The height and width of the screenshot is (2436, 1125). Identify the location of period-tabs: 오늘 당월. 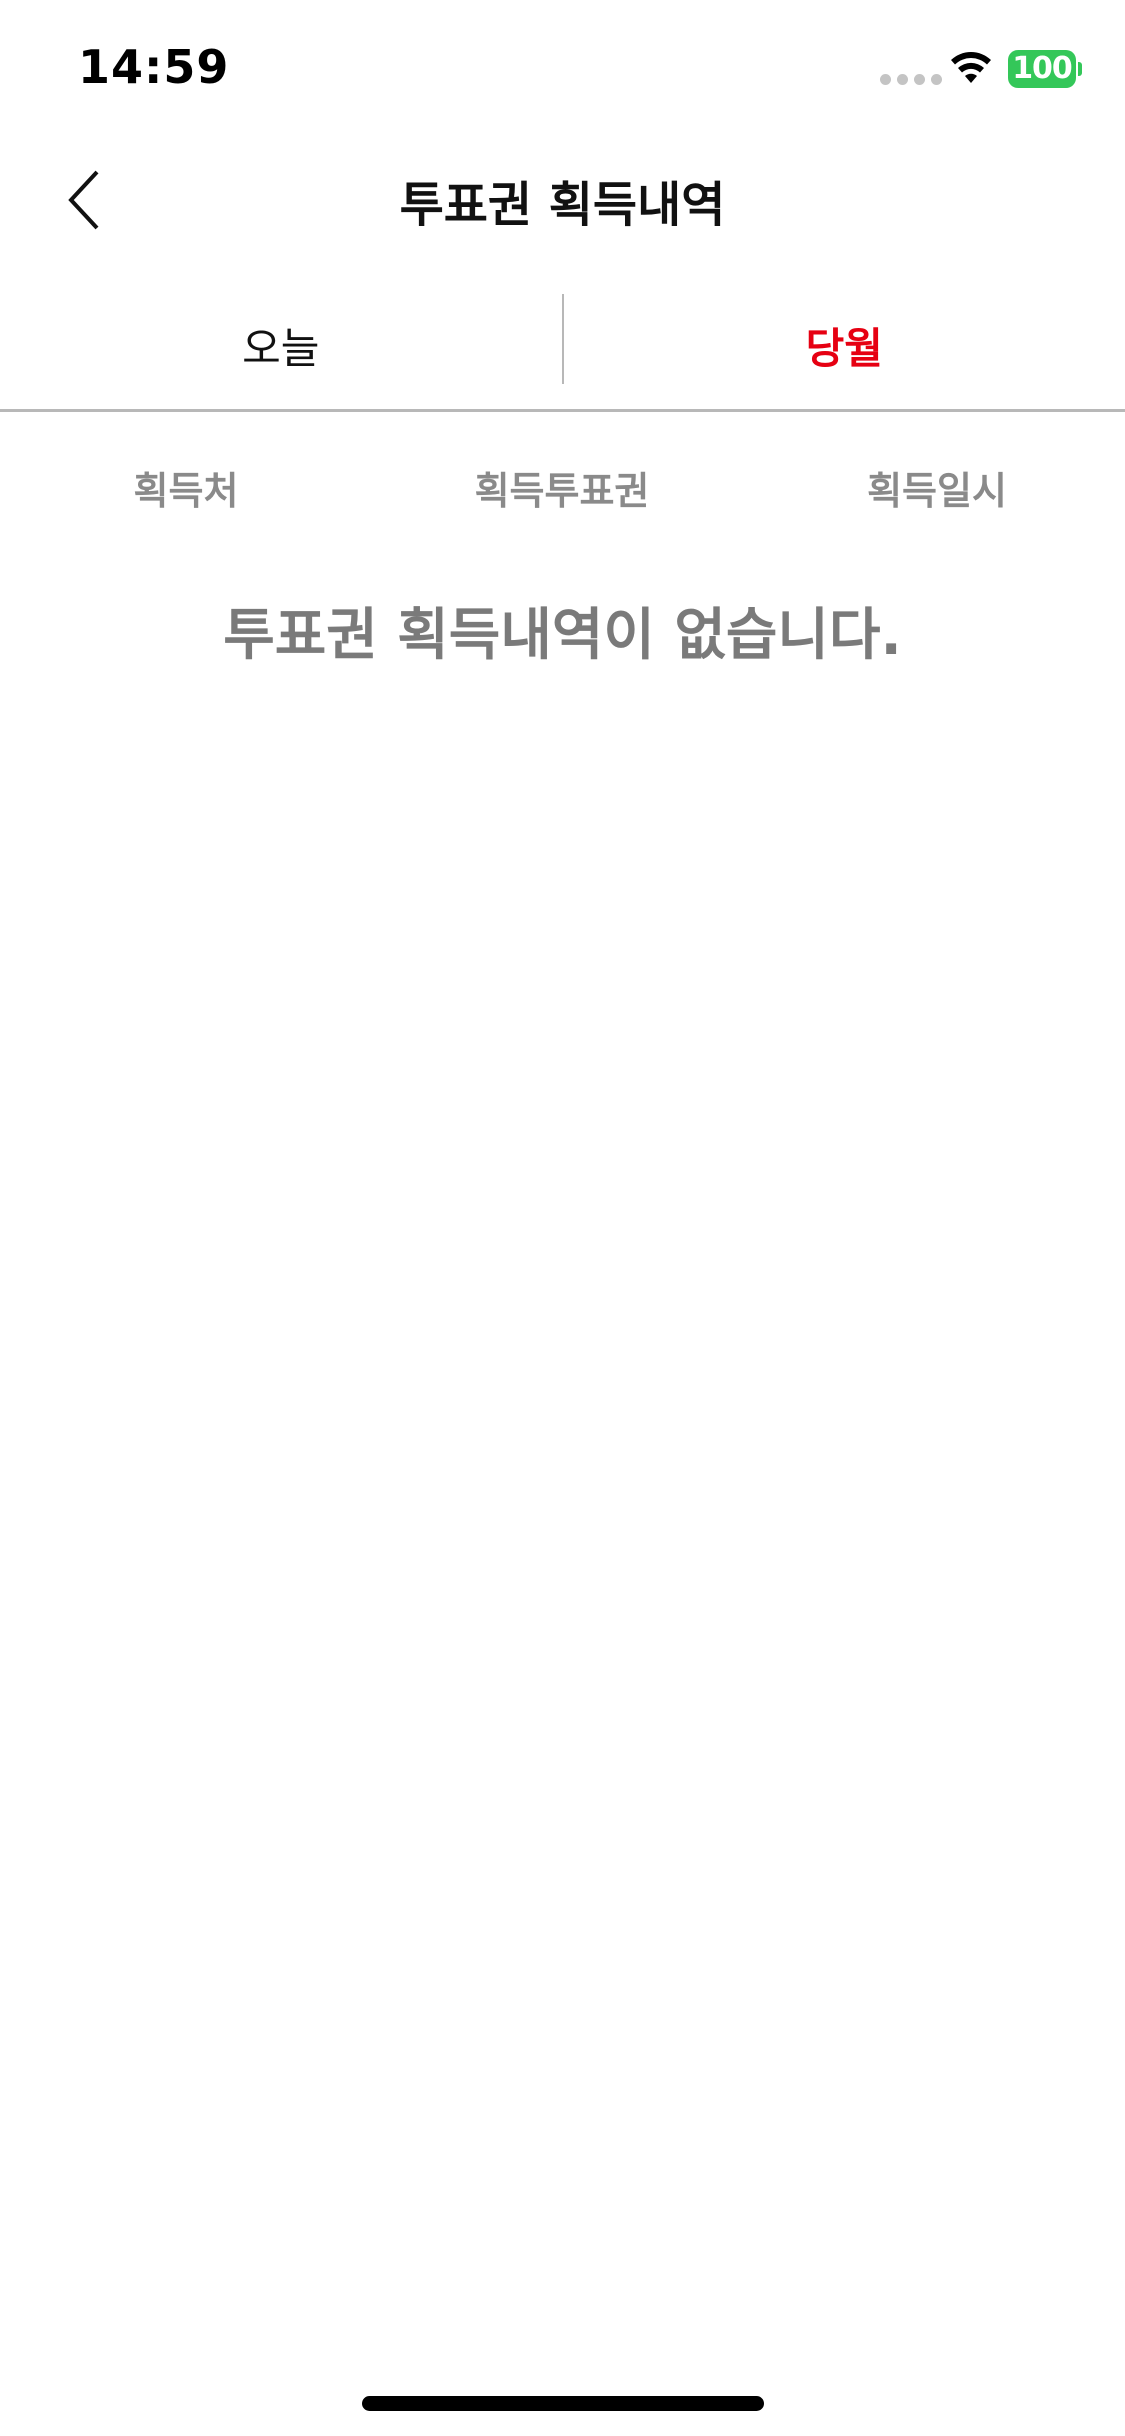
(562, 352).